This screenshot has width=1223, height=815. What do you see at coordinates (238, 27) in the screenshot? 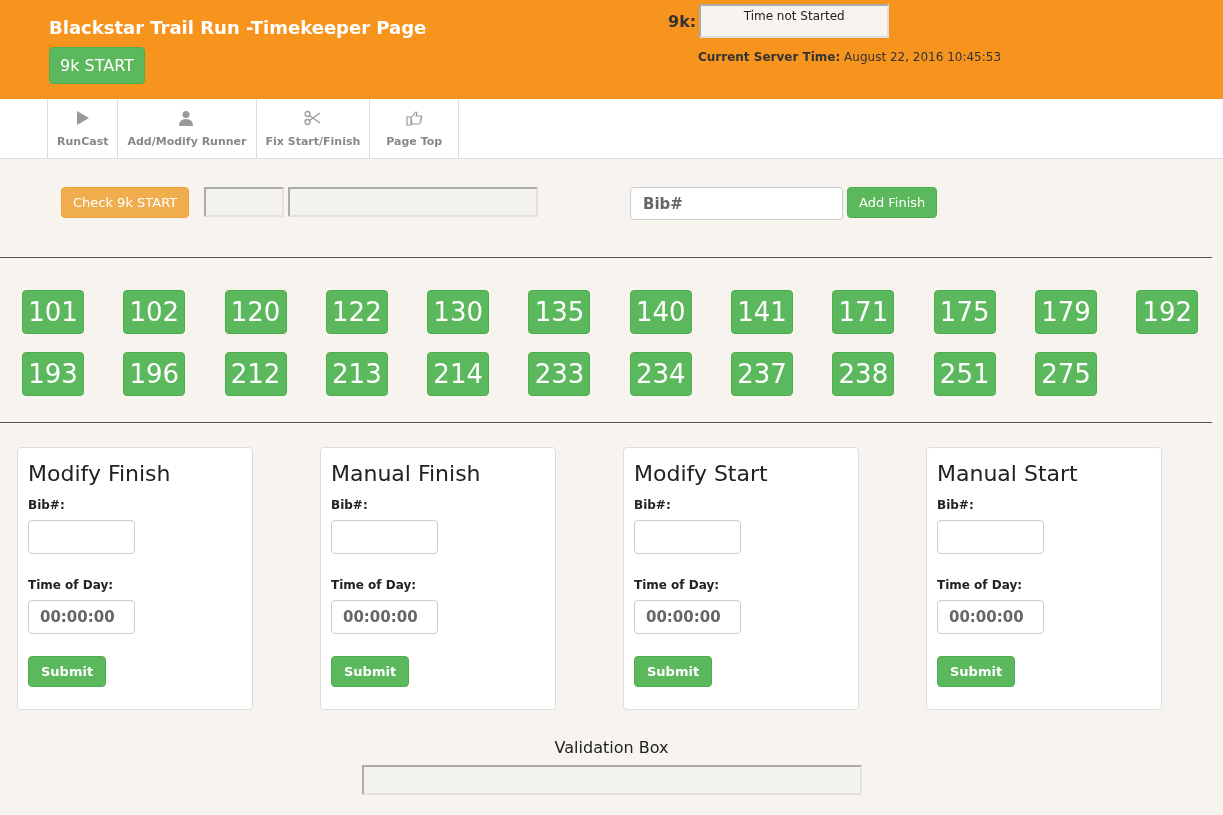
I see `page-title: Blackstar Trail Run -Timekeeper Page` at bounding box center [238, 27].